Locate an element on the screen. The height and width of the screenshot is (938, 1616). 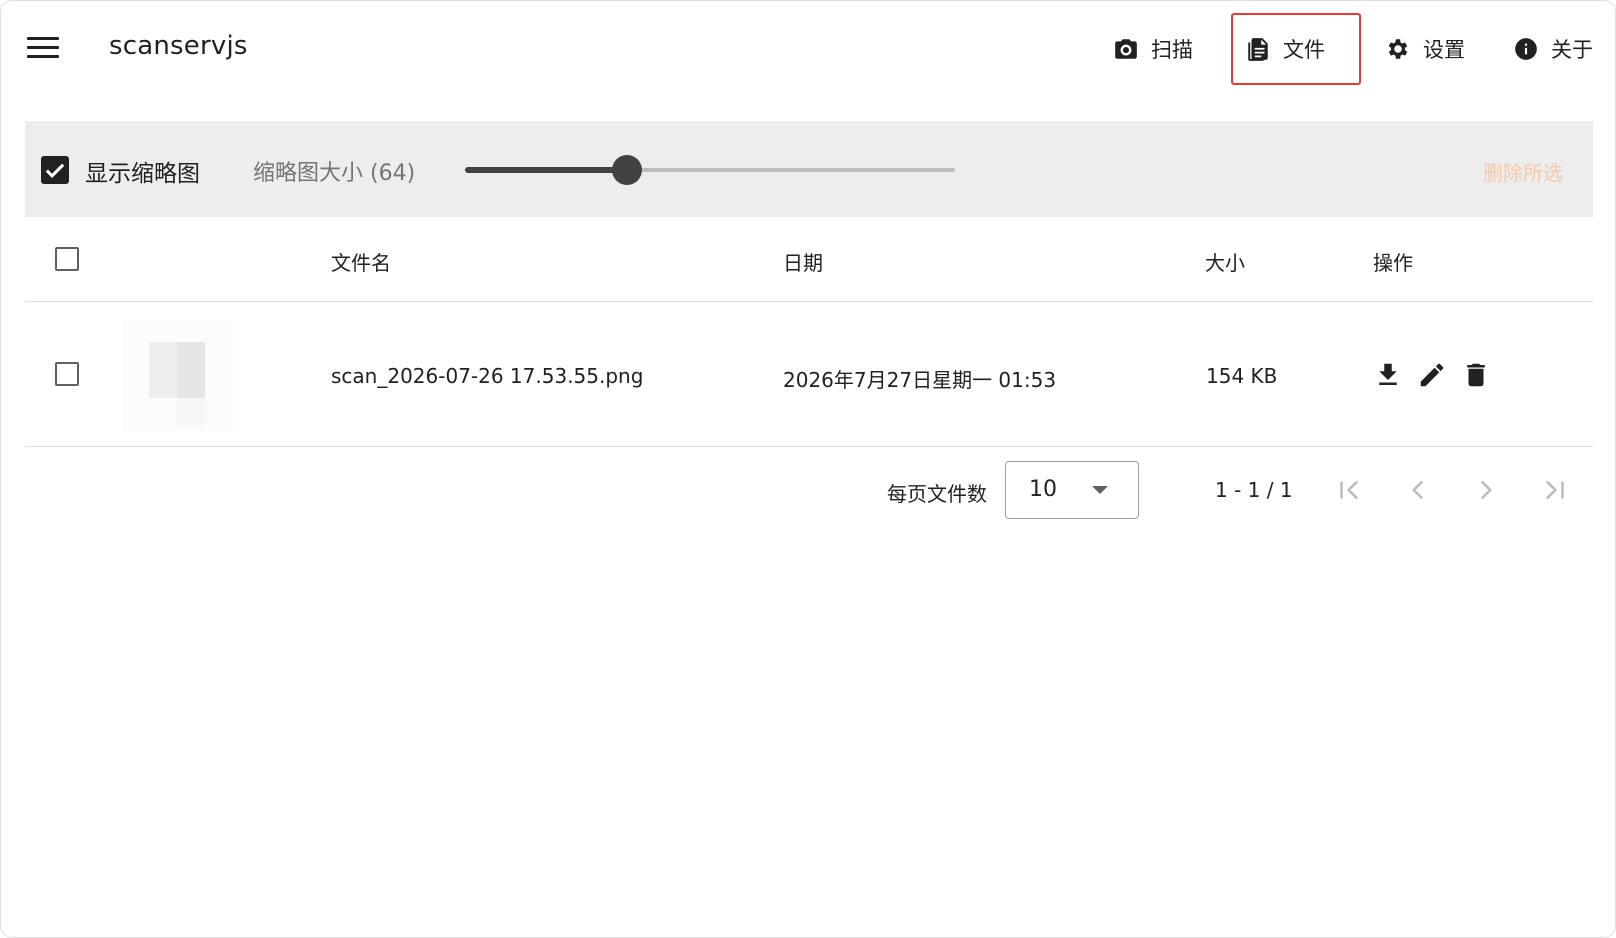
first-page-icon is located at coordinates (1349, 490).